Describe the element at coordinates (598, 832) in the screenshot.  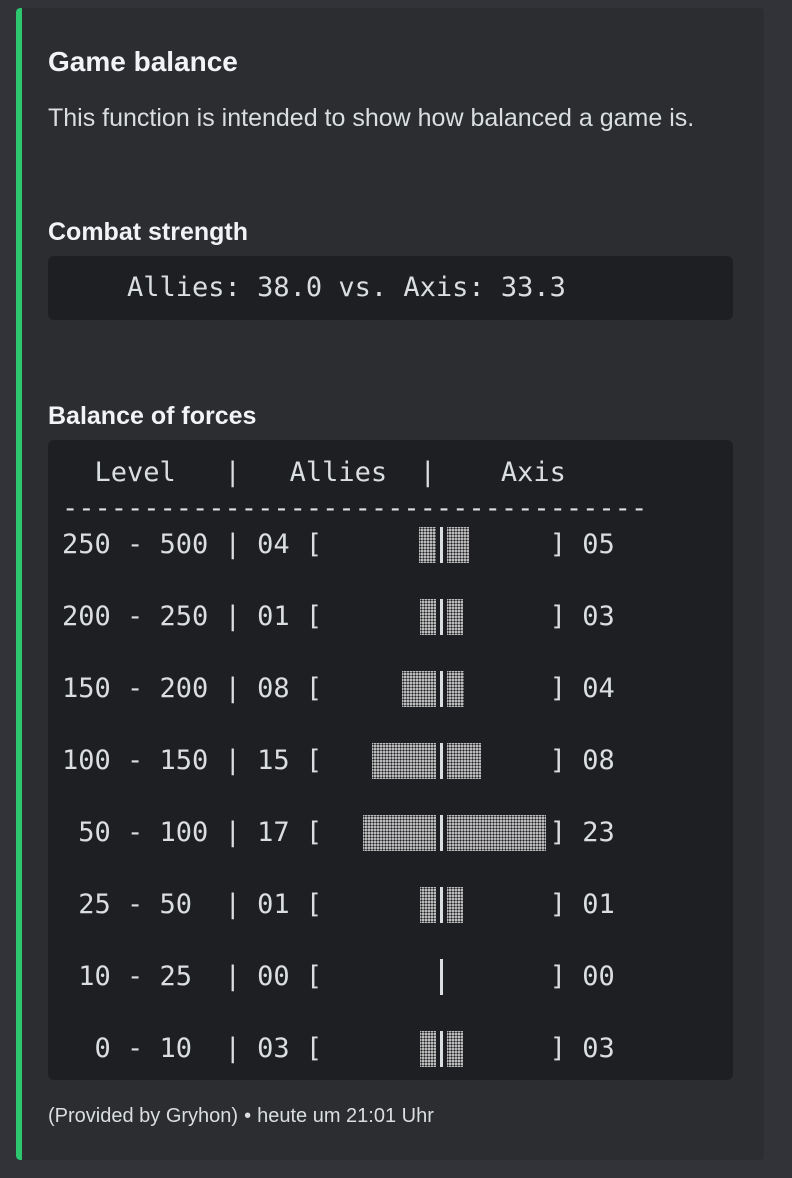
I see `row-axis-count: 23` at that location.